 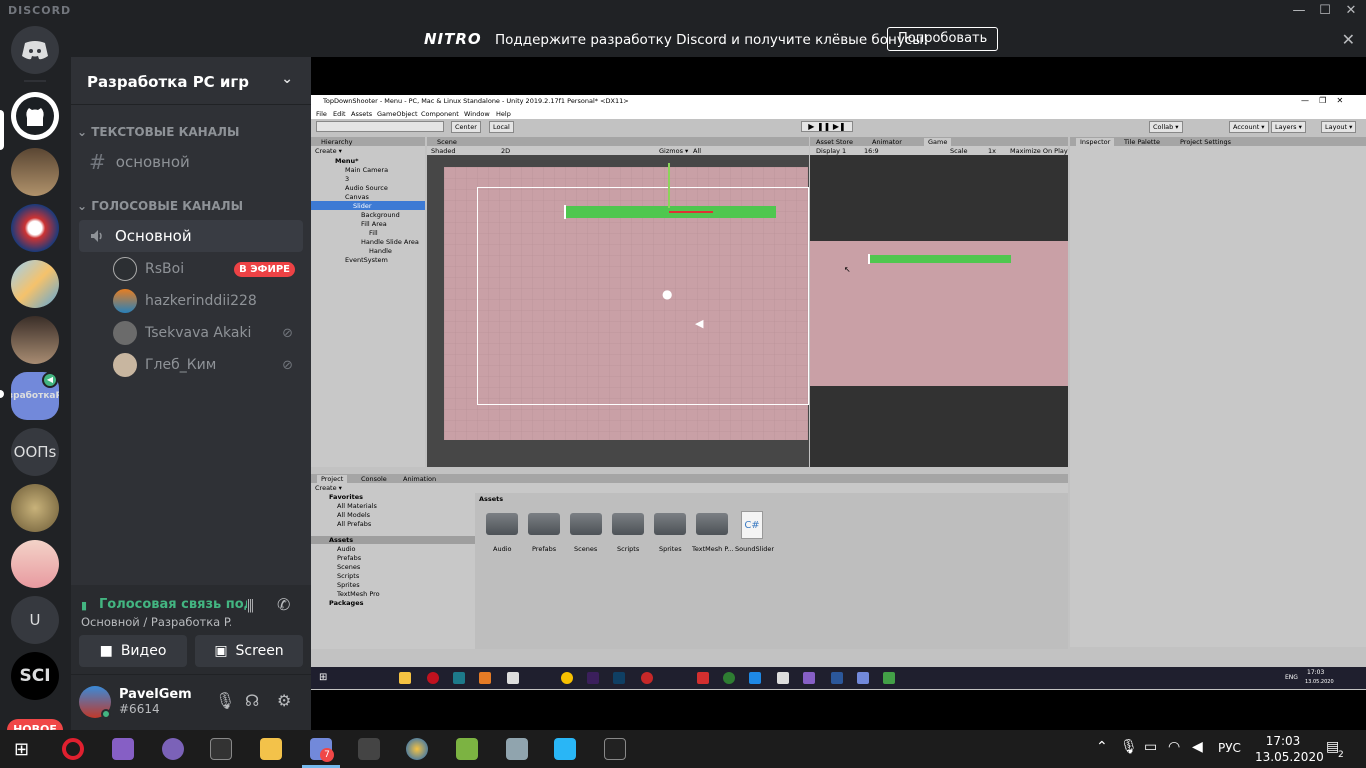 What do you see at coordinates (373, 233) in the screenshot?
I see `h-fill: Fill` at bounding box center [373, 233].